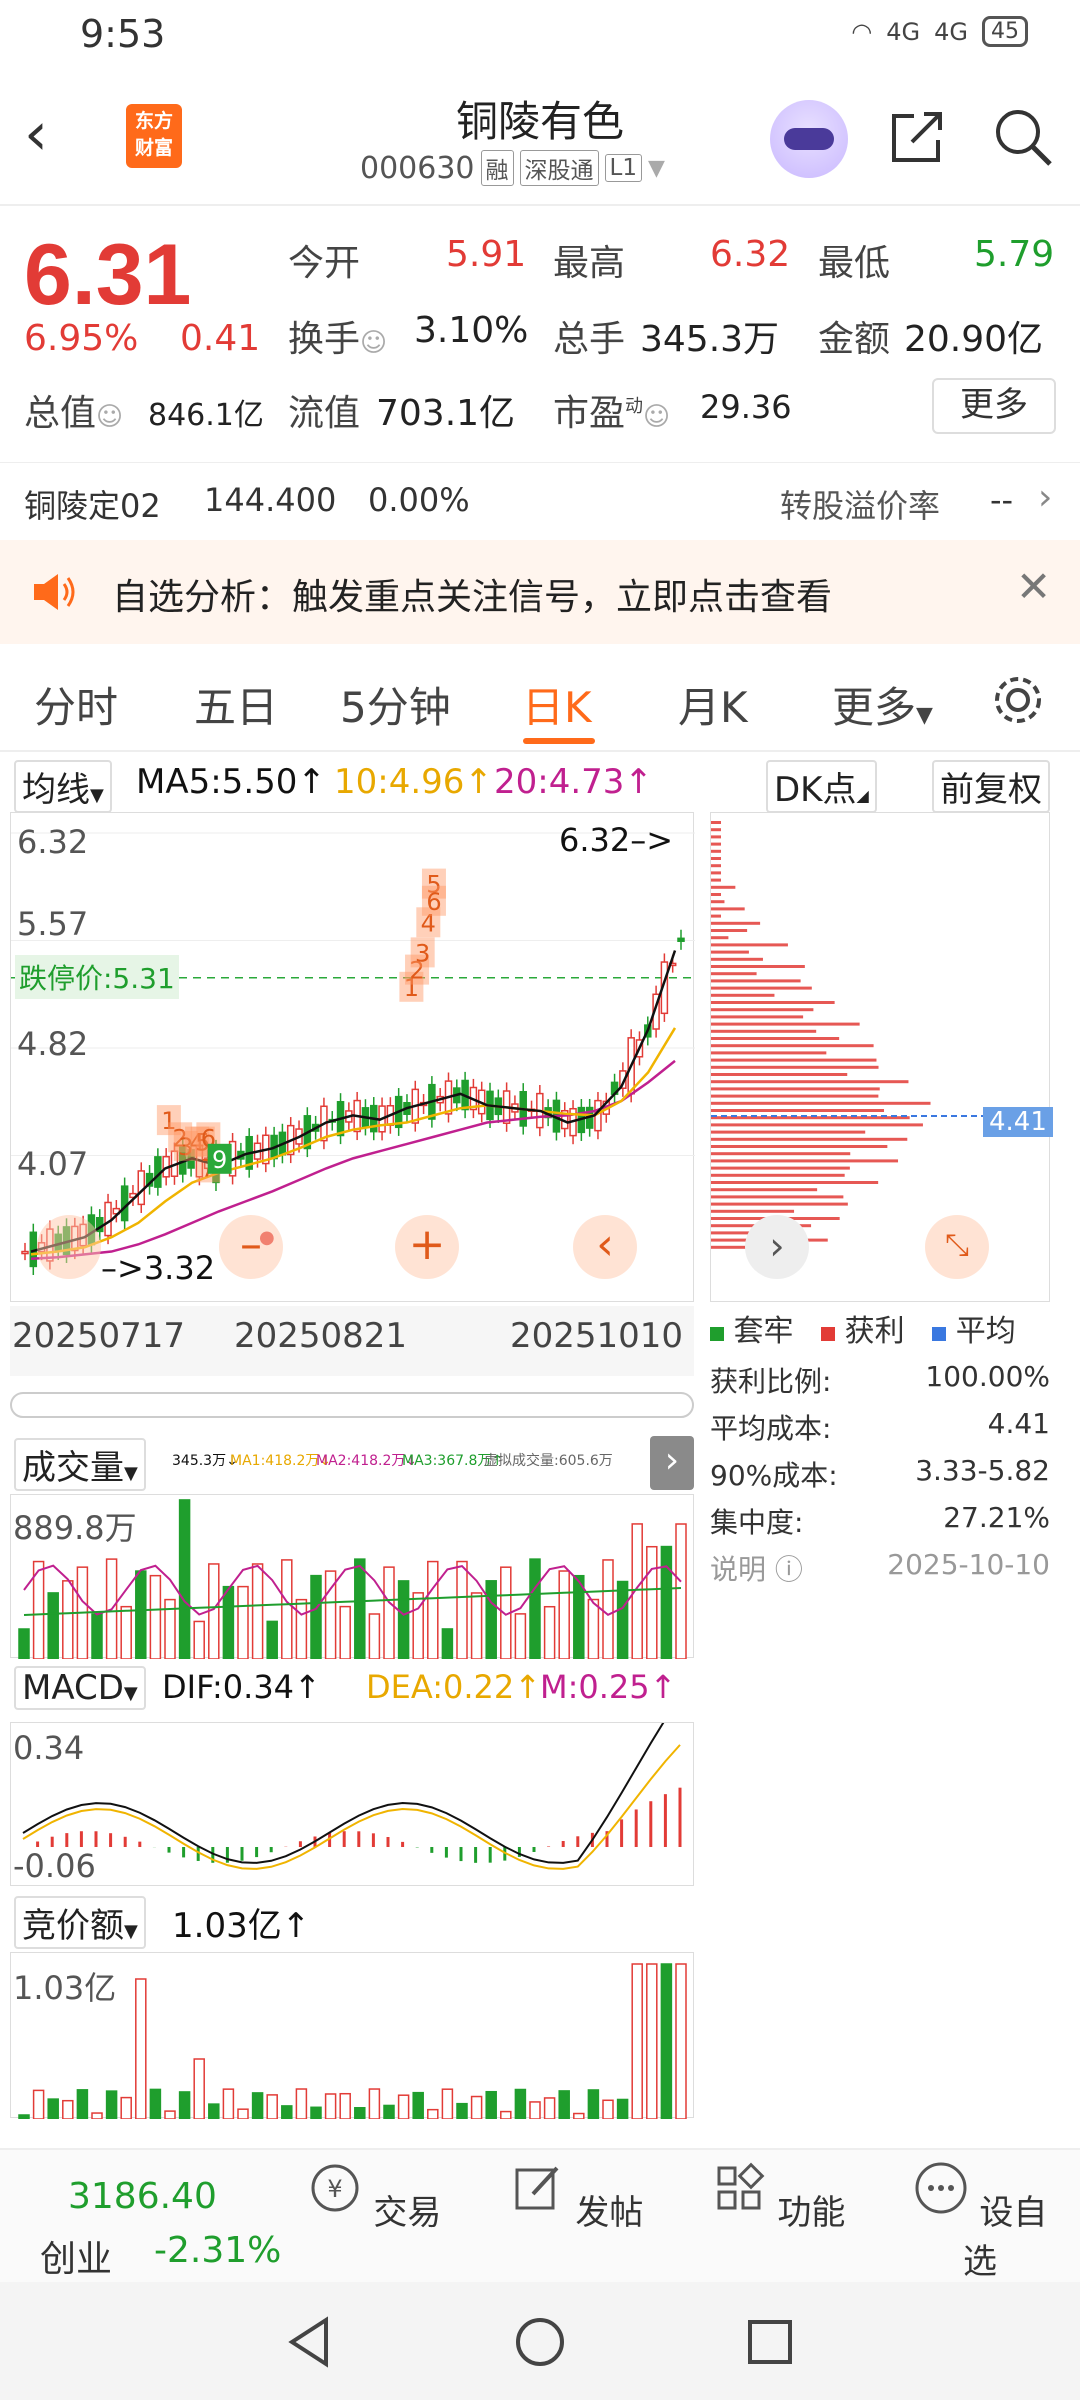 Image resolution: width=1080 pixels, height=2400 pixels. Describe the element at coordinates (991, 786) in the screenshot. I see `adjust-button: 前复权` at that location.